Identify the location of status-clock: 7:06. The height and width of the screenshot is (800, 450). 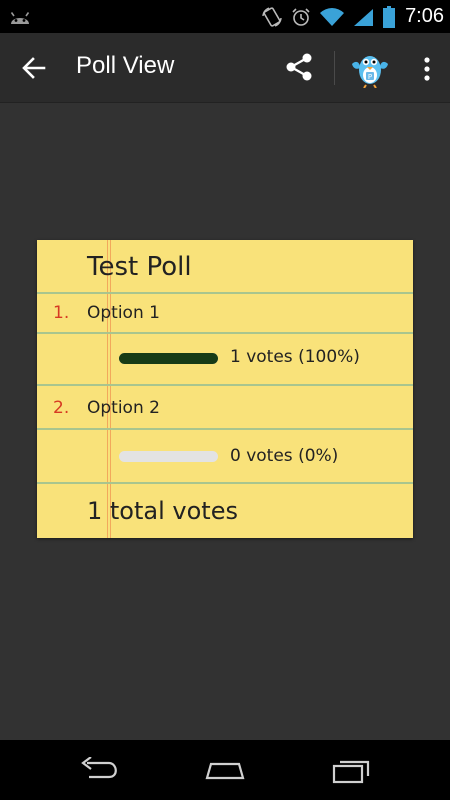
(424, 16).